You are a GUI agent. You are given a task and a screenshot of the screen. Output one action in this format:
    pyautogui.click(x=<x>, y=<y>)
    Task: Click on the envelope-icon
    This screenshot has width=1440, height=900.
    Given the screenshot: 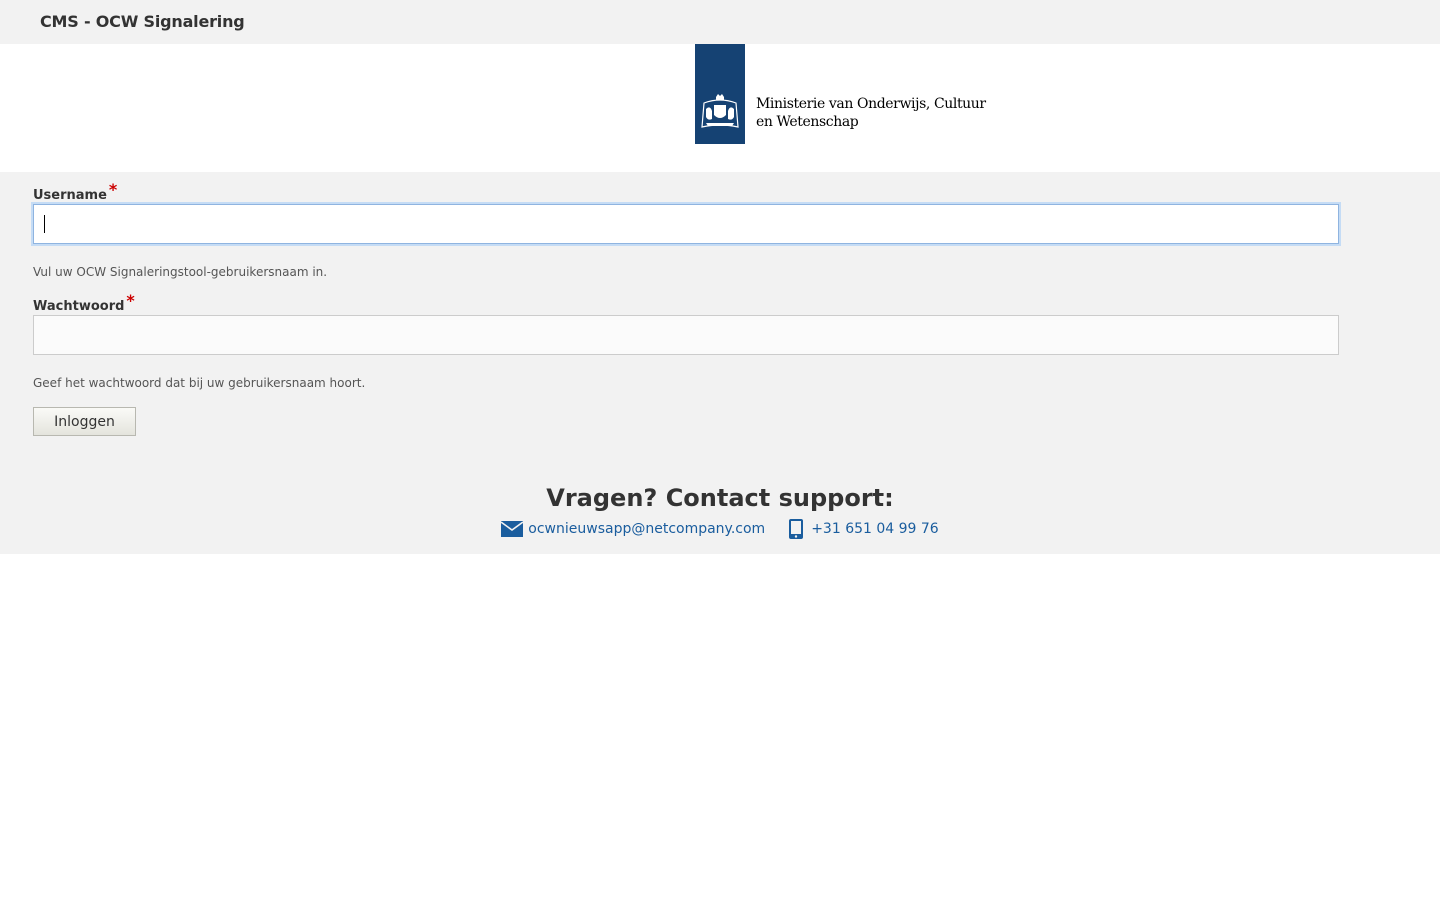 What is the action you would take?
    pyautogui.click(x=512, y=529)
    